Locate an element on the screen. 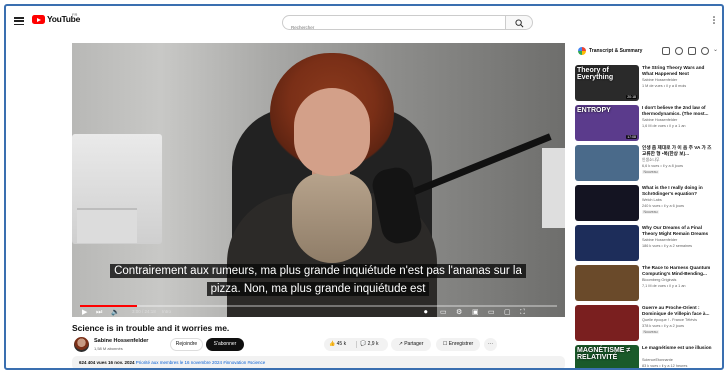 This screenshot has height=374, width=728. recommendation-meta: 83 k vues • il y a 12 heures is located at coordinates (665, 366).